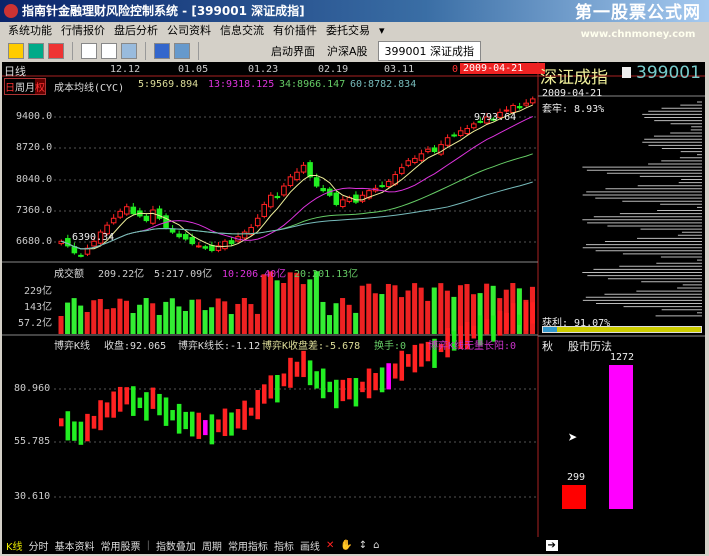  What do you see at coordinates (10, 86) in the screenshot?
I see `tab-day: 日` at bounding box center [10, 86].